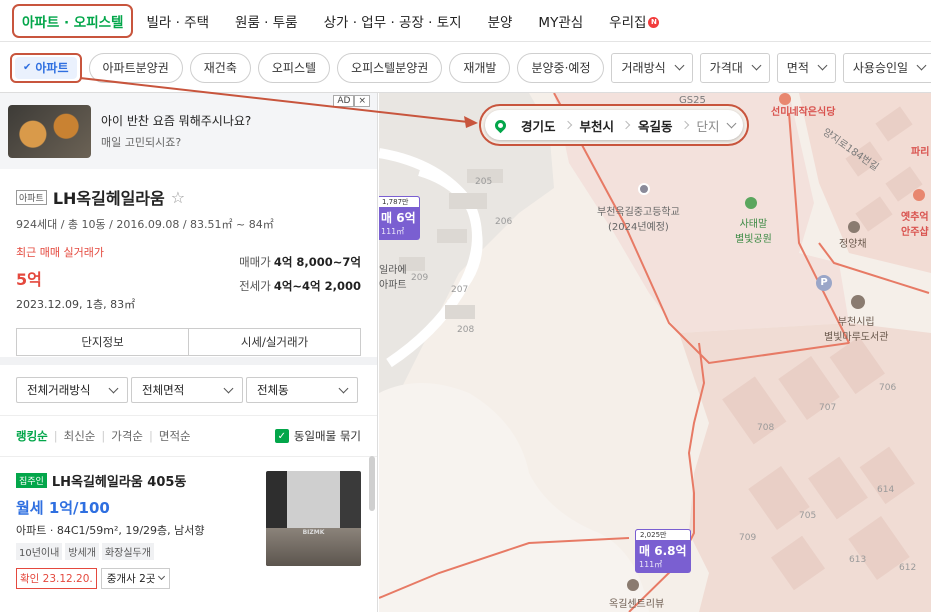 This screenshot has height=612, width=931. What do you see at coordinates (119, 482) in the screenshot?
I see `listing-title: LH옥길헤일라움 405동` at bounding box center [119, 482].